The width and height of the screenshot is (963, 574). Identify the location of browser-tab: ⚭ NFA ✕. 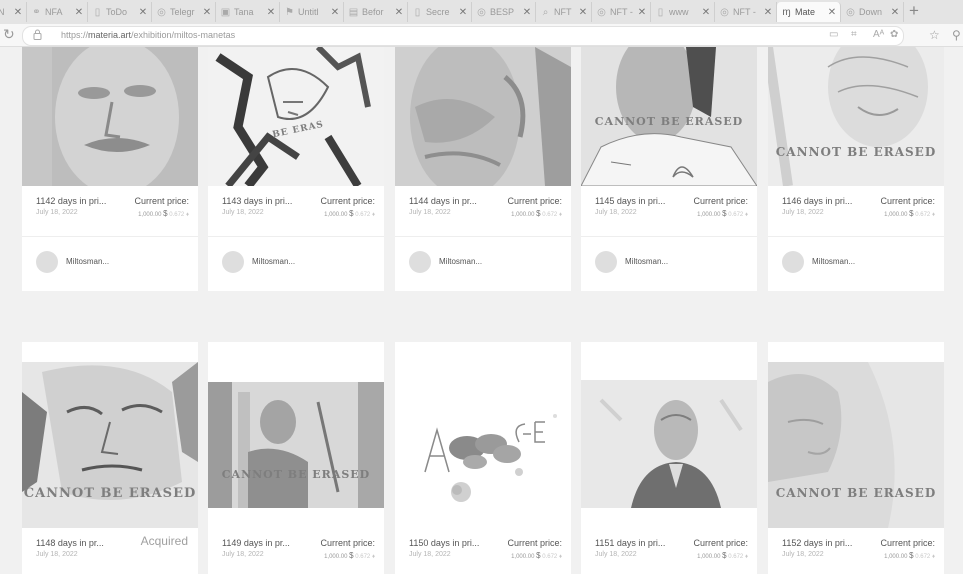
(57, 12).